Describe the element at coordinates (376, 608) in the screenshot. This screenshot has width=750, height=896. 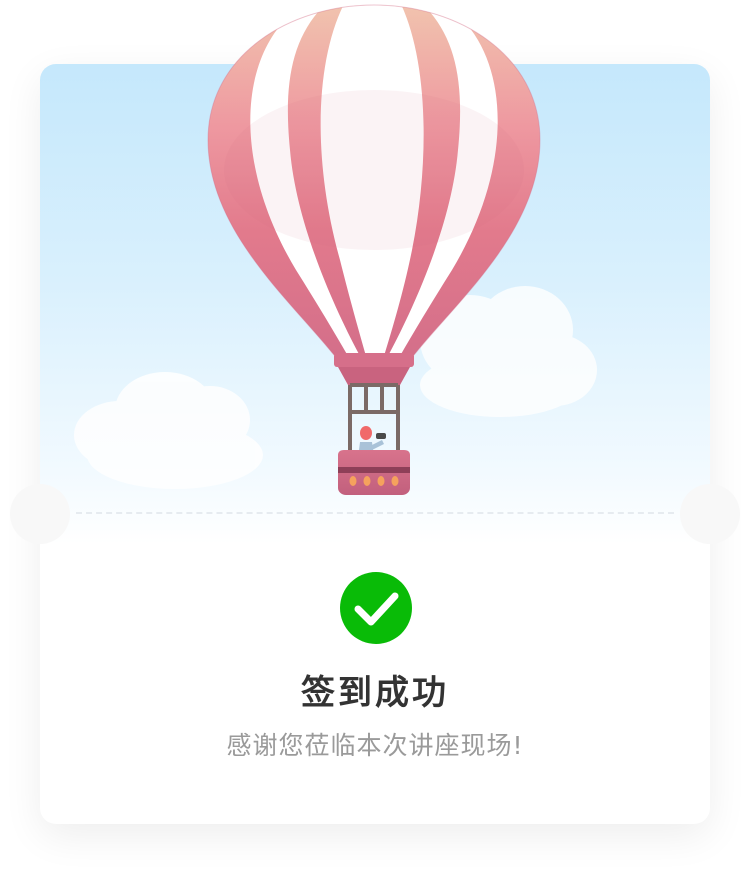
I see `check-circle-icon` at that location.